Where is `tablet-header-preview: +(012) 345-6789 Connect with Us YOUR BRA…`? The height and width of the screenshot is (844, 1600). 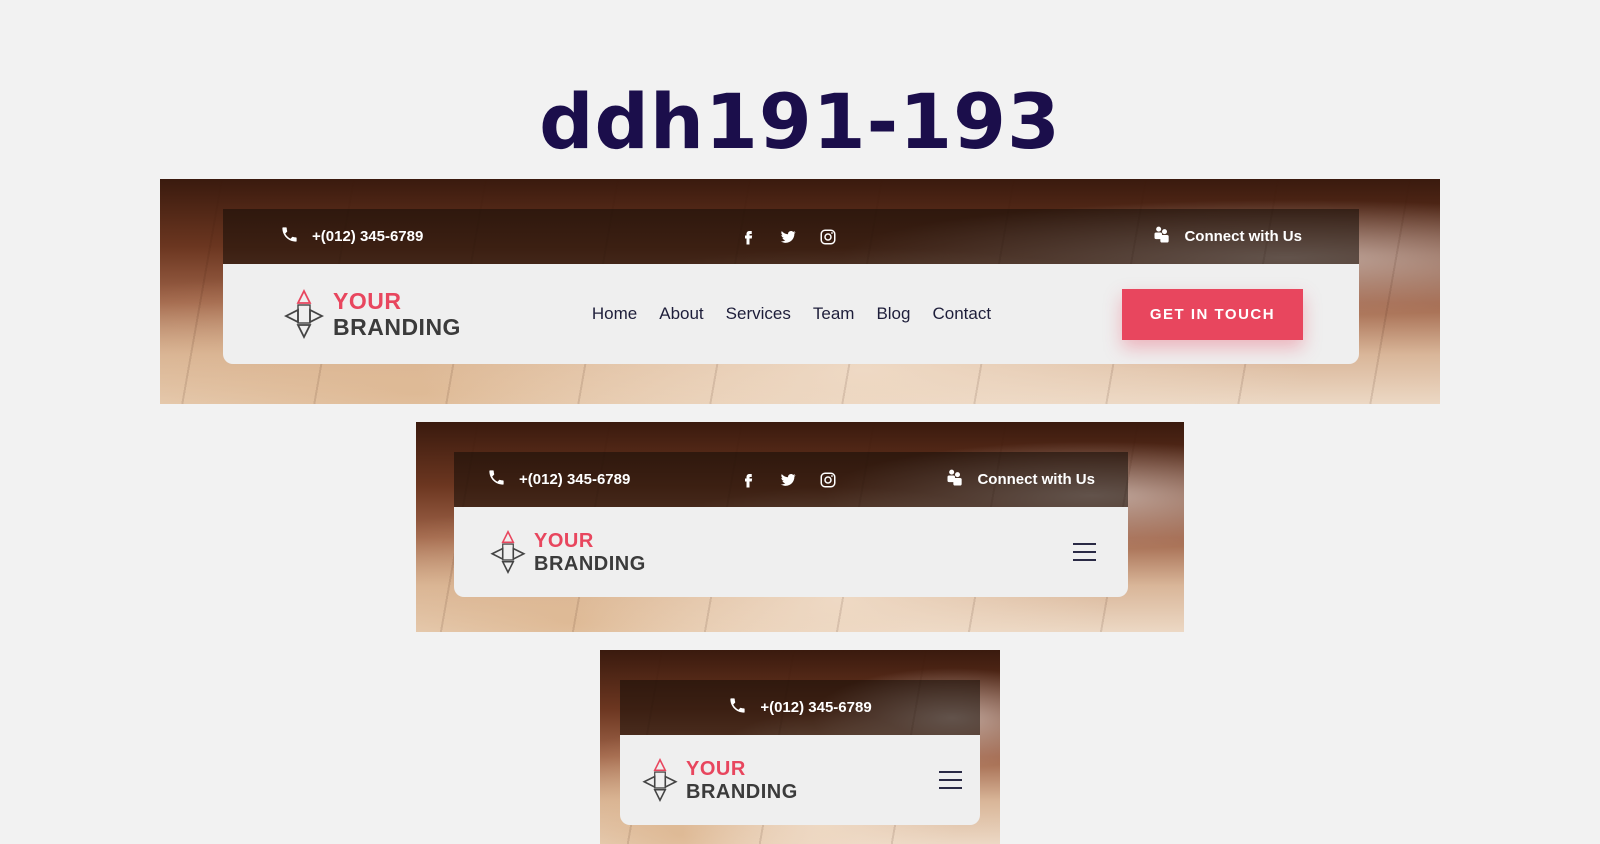
tablet-header-preview: +(012) 345-6789 Connect with Us YOUR BRA… is located at coordinates (800, 527).